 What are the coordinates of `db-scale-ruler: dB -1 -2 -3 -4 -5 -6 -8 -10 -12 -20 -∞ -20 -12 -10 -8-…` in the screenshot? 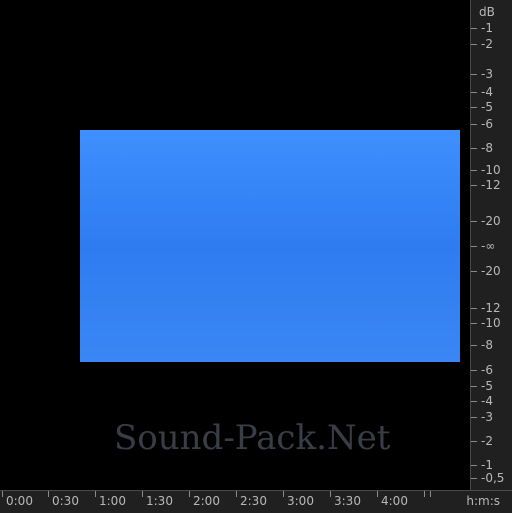 It's located at (491, 245).